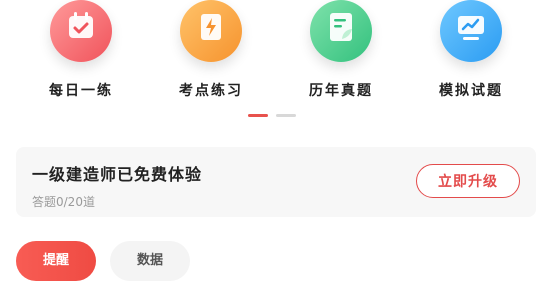 The width and height of the screenshot is (542, 287). Describe the element at coordinates (471, 31) in the screenshot. I see `chart-board-icon` at that location.